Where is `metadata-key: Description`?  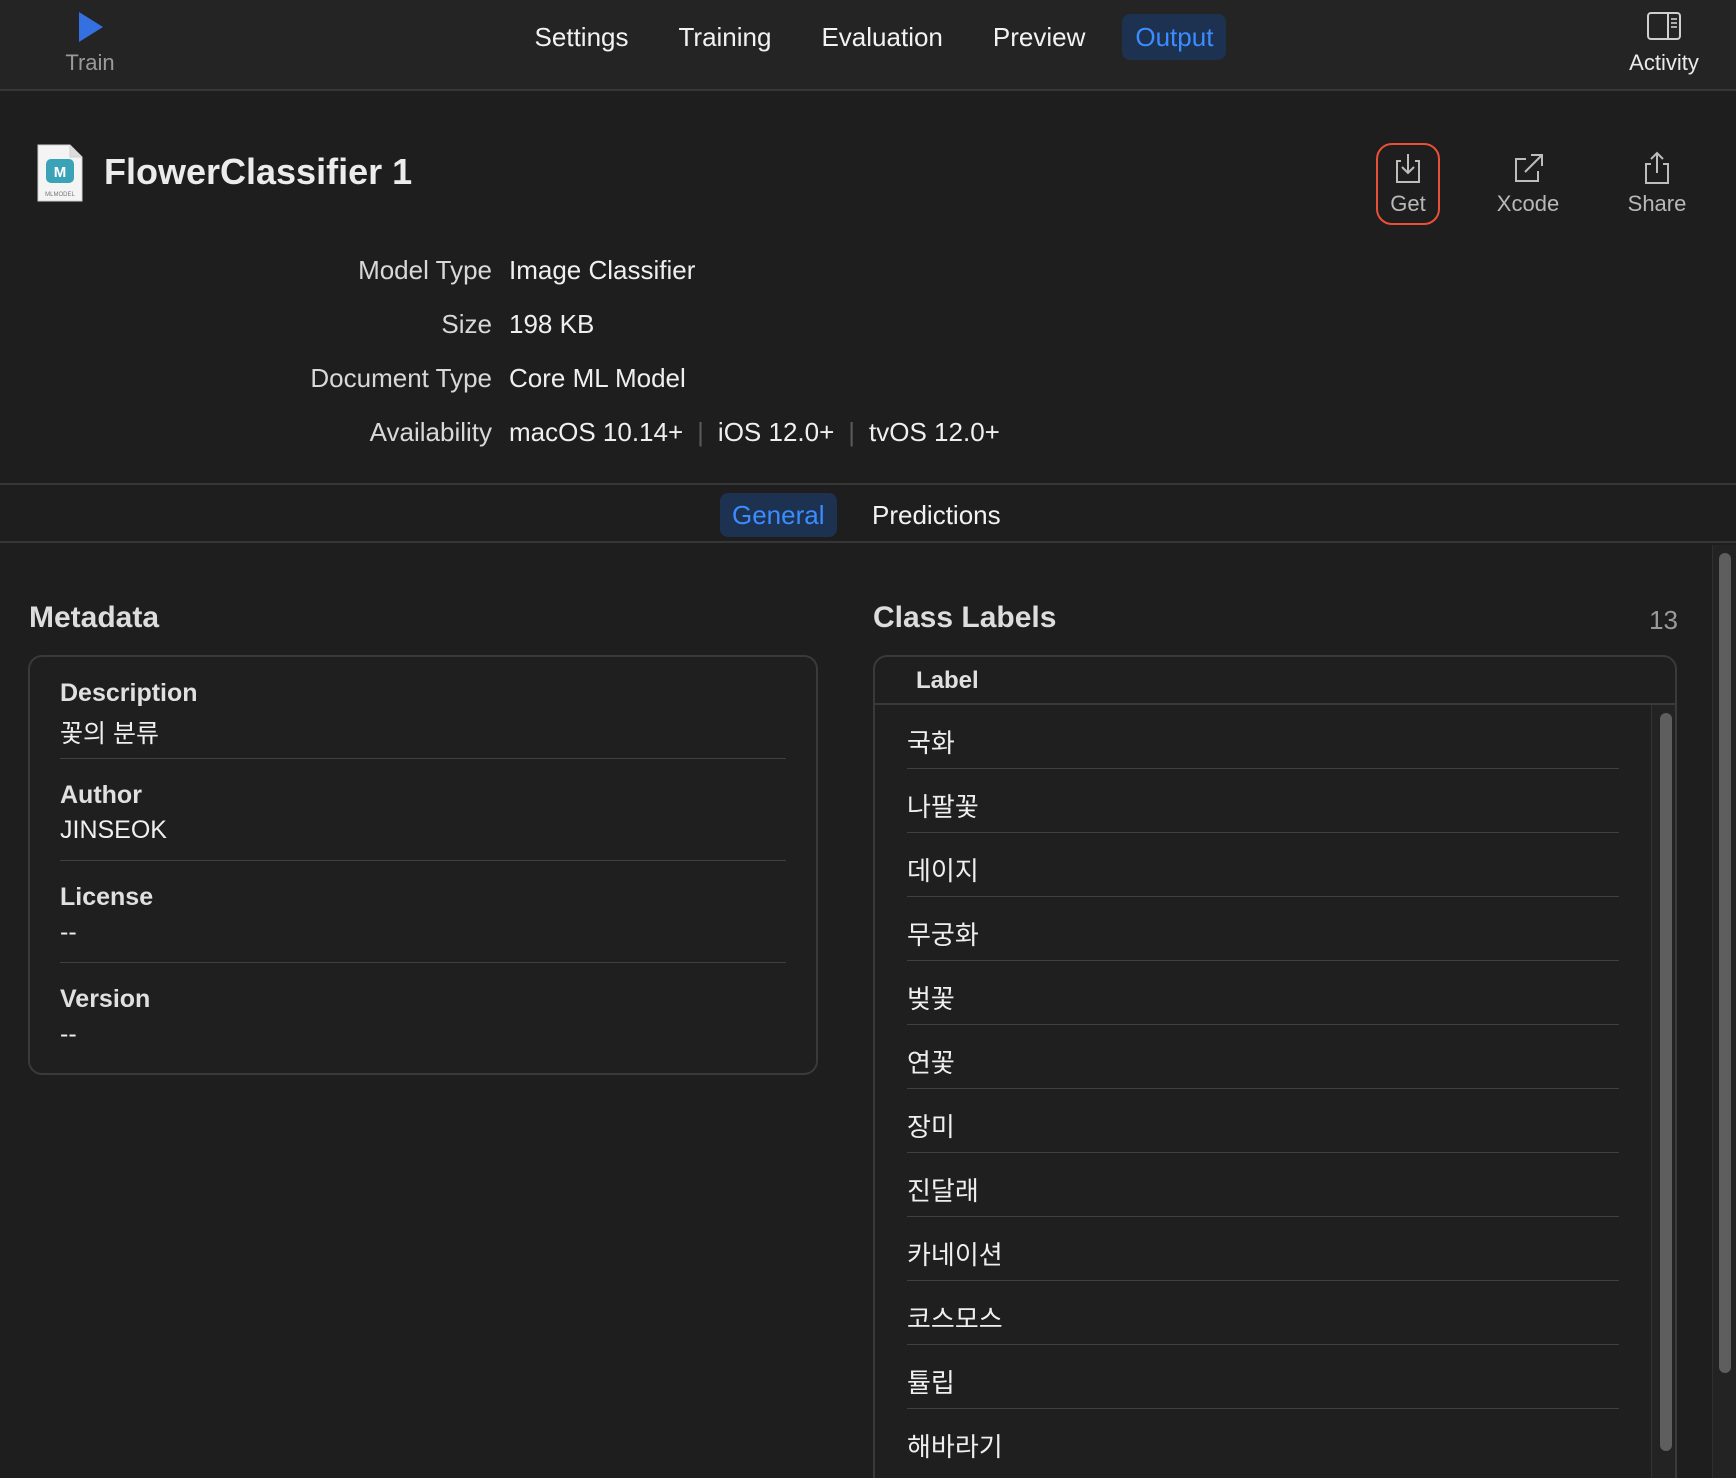 metadata-key: Description is located at coordinates (129, 693).